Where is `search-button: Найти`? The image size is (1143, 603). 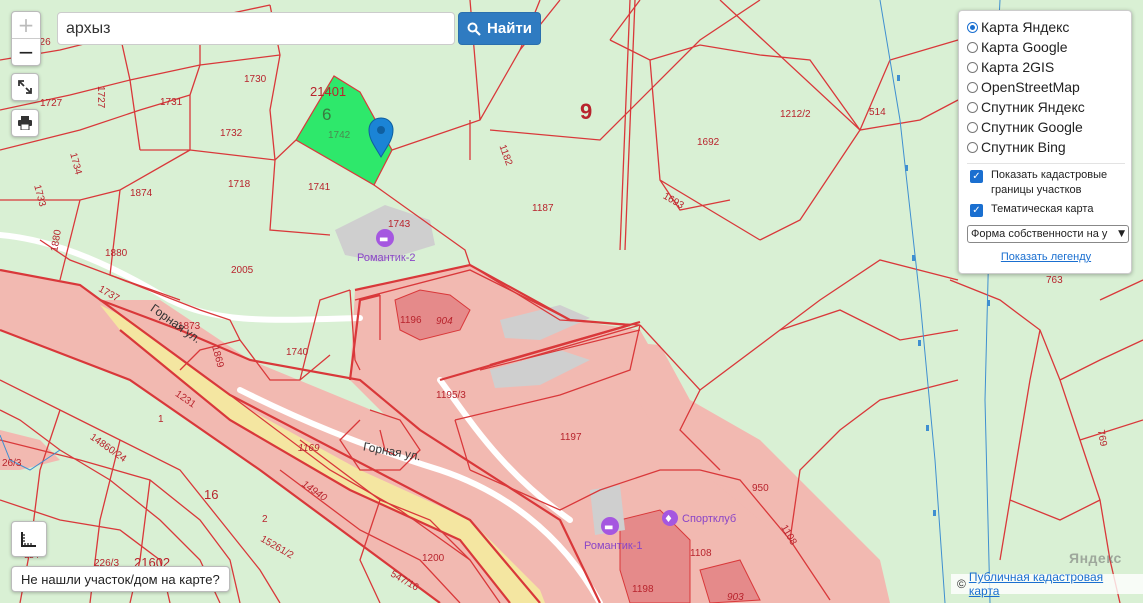 search-button: Найти is located at coordinates (499, 28).